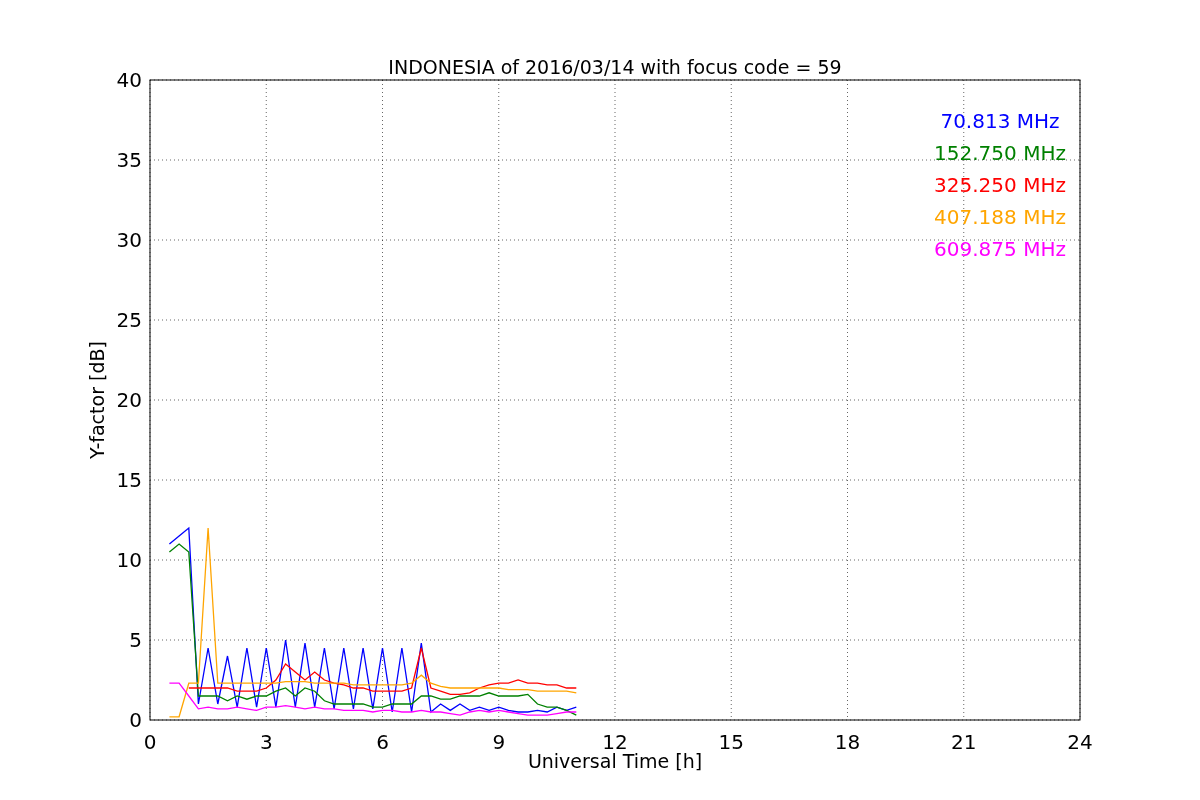 The height and width of the screenshot is (800, 1200). What do you see at coordinates (129, 240) in the screenshot?
I see `y-tick-label: 30` at bounding box center [129, 240].